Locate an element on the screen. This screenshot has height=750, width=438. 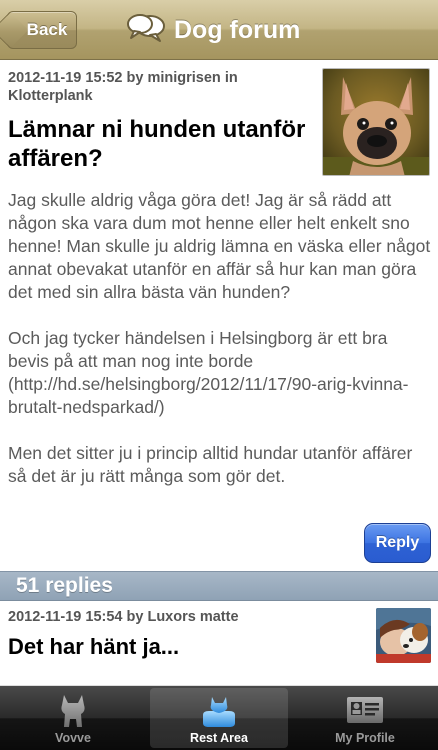
tab-label: Rest Area is located at coordinates (219, 738).